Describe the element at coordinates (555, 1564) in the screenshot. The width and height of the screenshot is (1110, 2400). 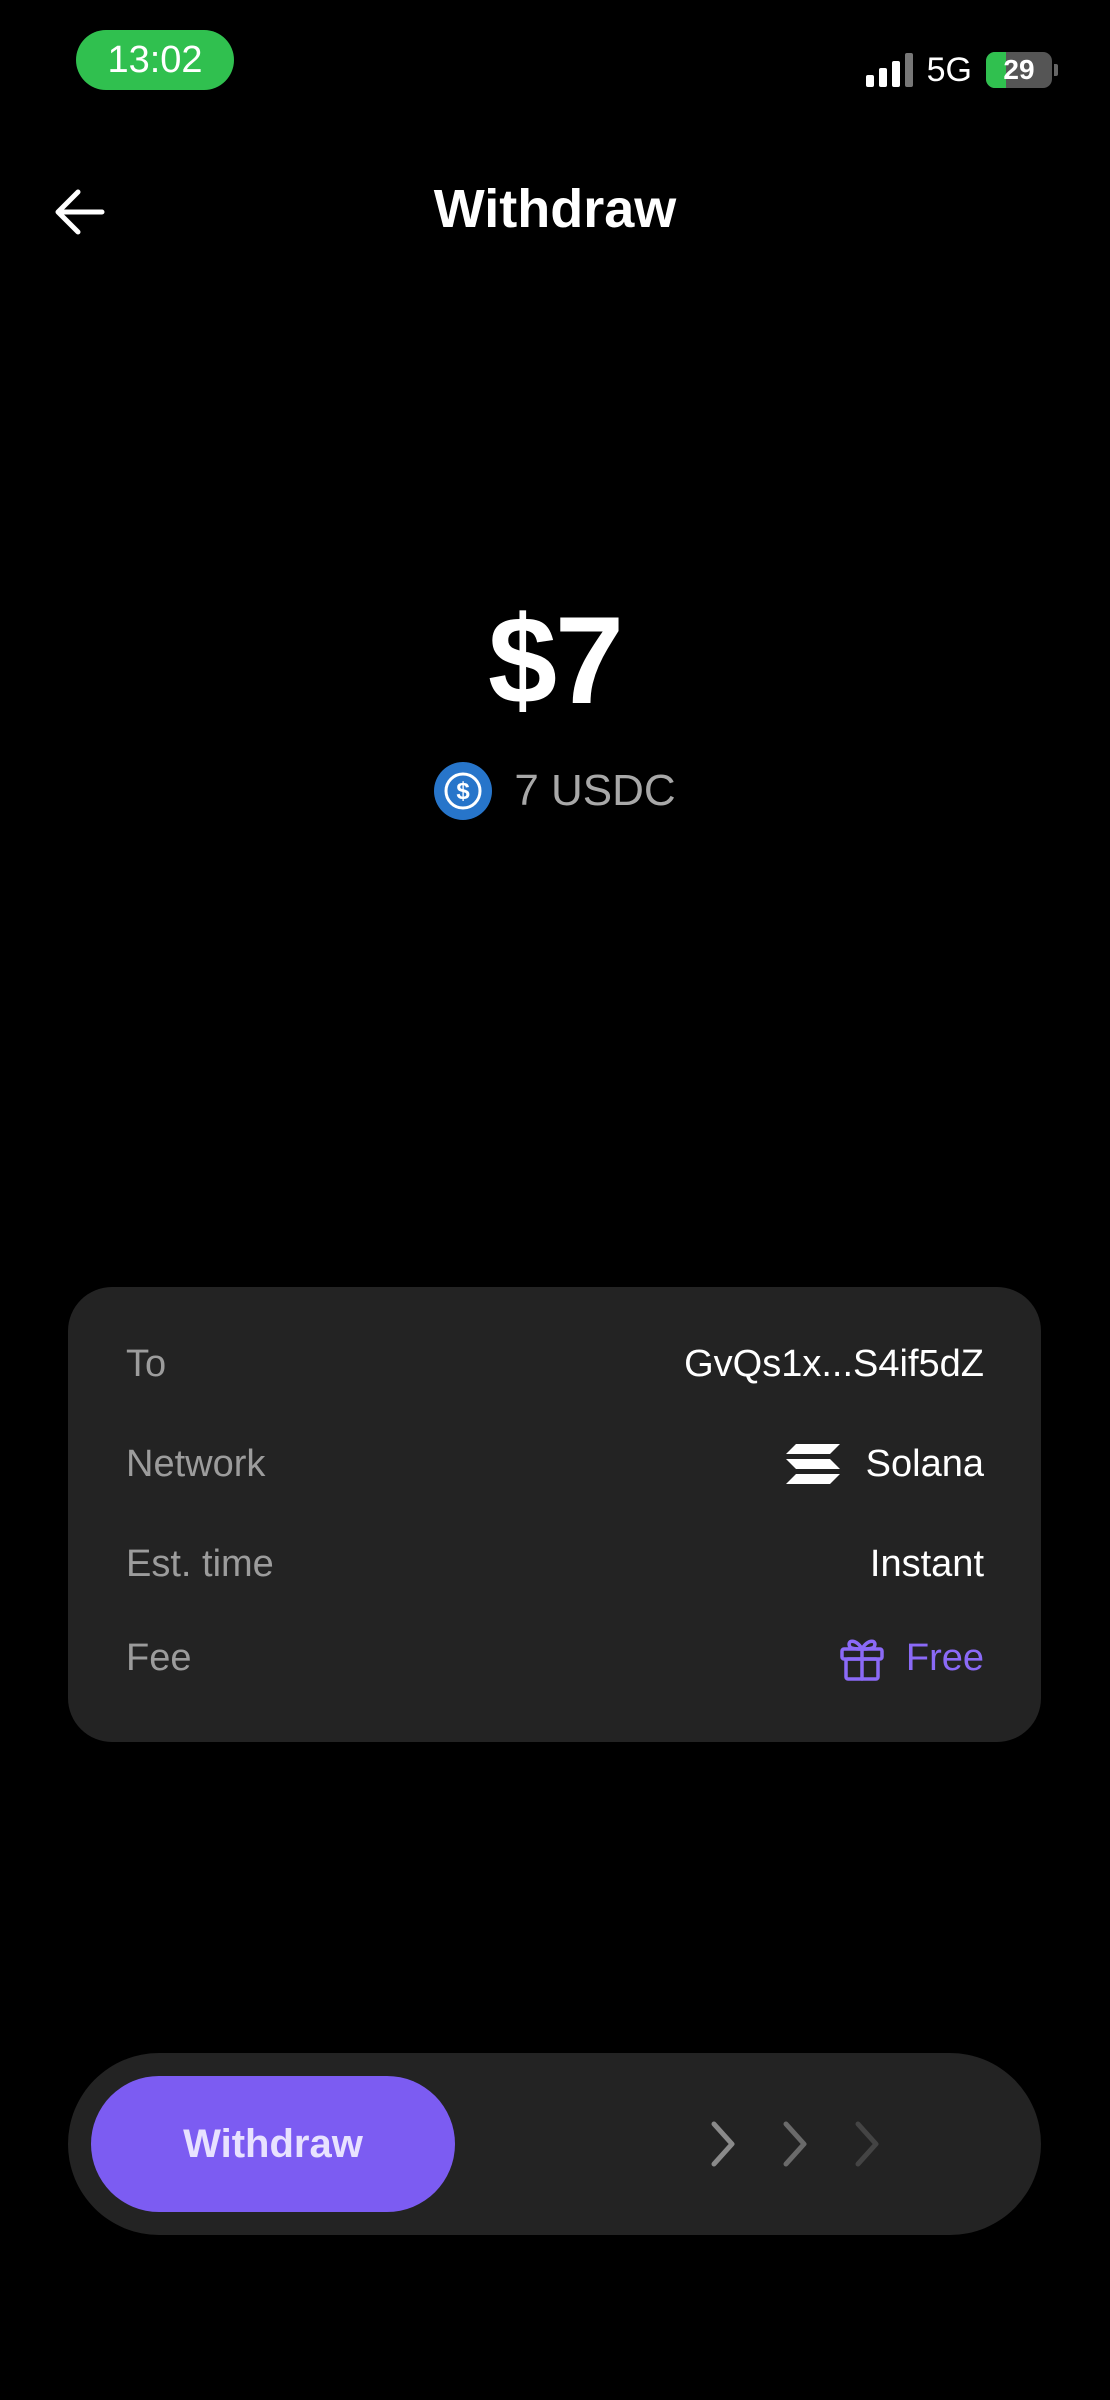
I see `detail-row-est-time: Est. time Instant` at that location.